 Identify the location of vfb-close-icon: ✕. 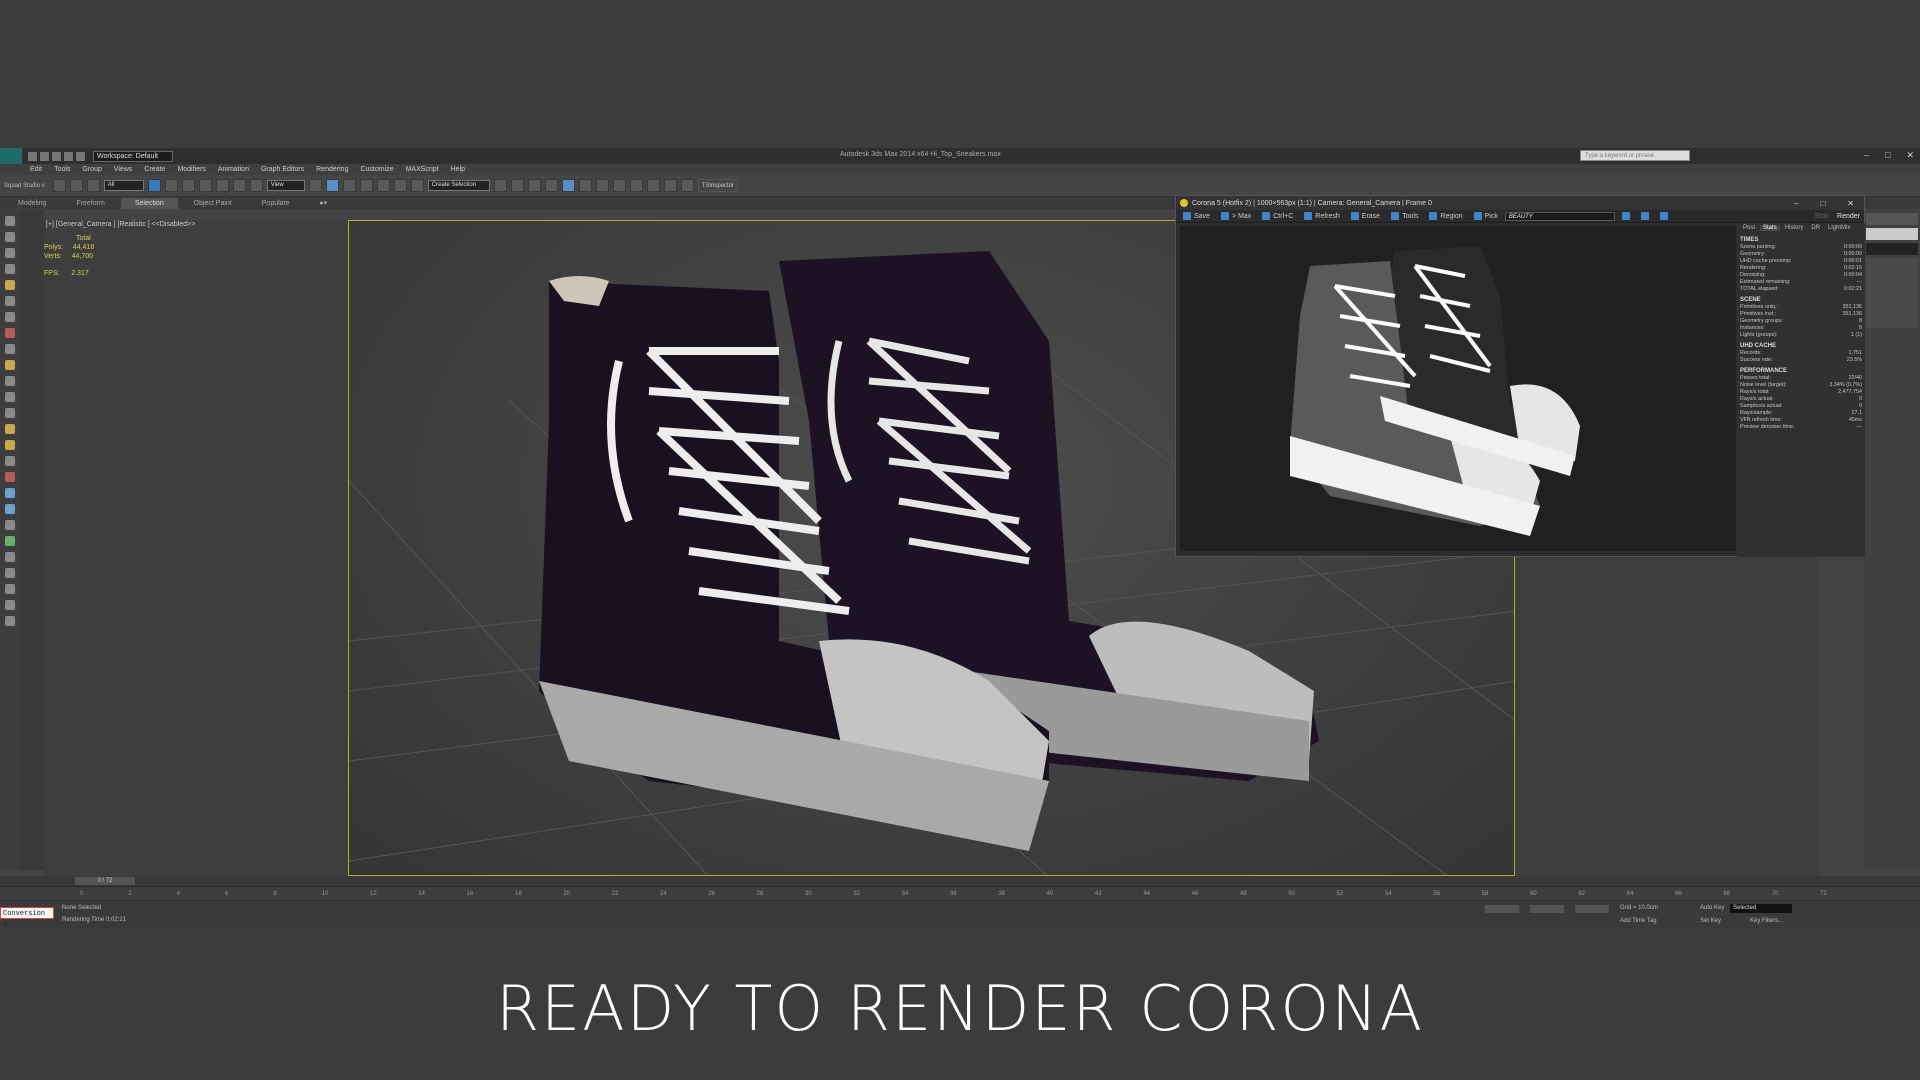
(1850, 203).